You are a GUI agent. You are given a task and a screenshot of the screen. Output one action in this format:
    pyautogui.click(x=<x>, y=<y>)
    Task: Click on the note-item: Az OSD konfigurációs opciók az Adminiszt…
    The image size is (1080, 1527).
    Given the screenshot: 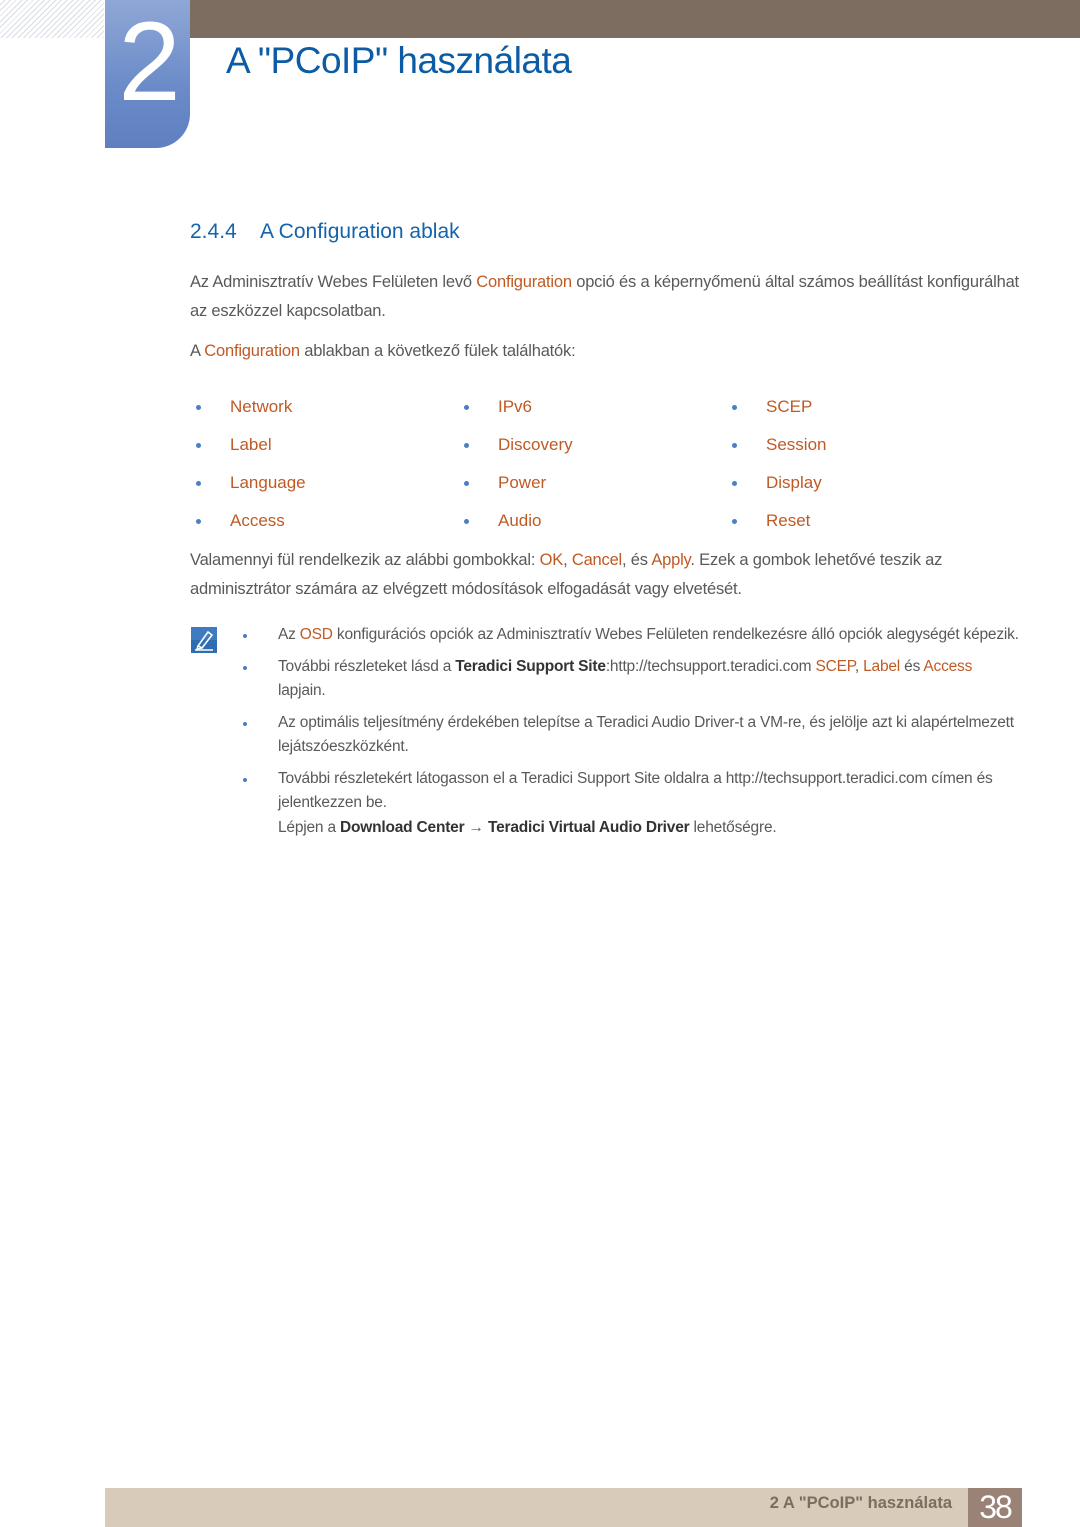 What is the action you would take?
    pyautogui.click(x=630, y=635)
    